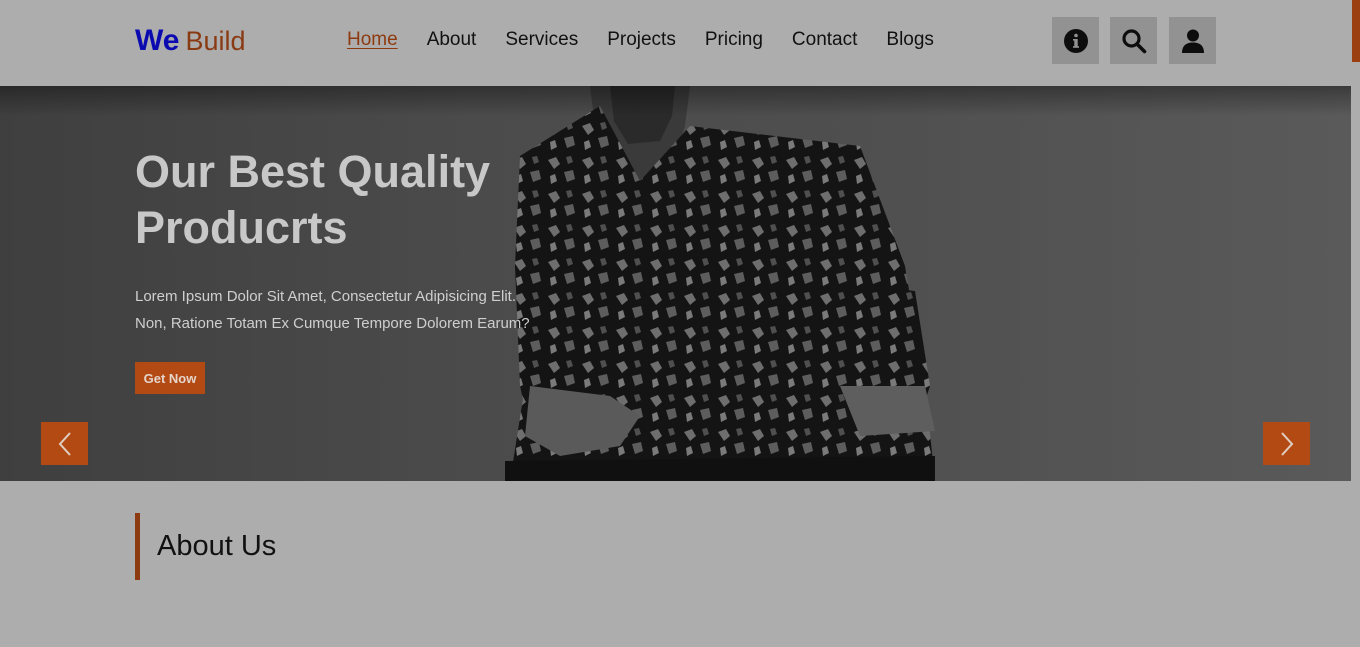  I want to click on slider-prev-button, so click(64, 443).